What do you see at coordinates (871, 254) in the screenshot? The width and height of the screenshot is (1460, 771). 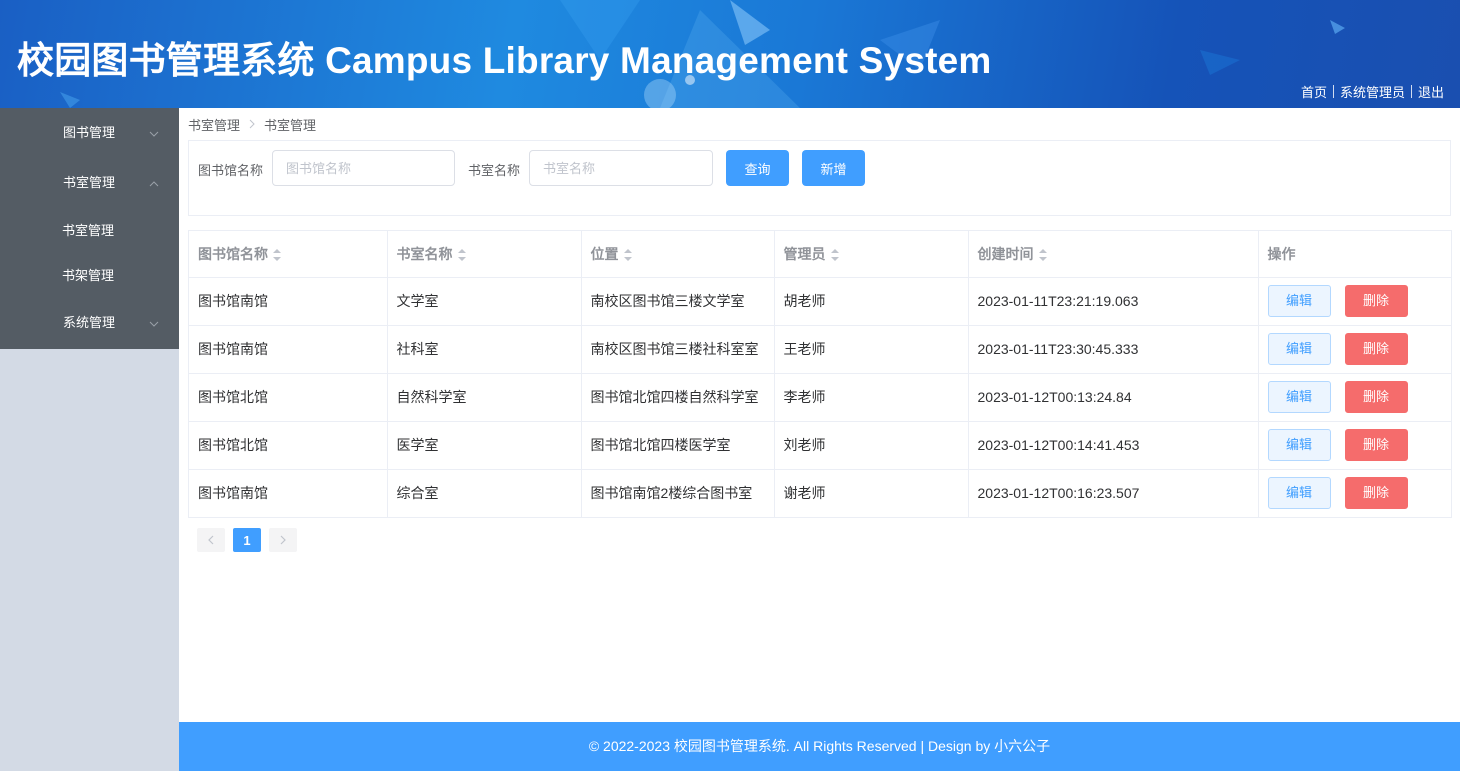 I see `column-header-admin: 管理员` at bounding box center [871, 254].